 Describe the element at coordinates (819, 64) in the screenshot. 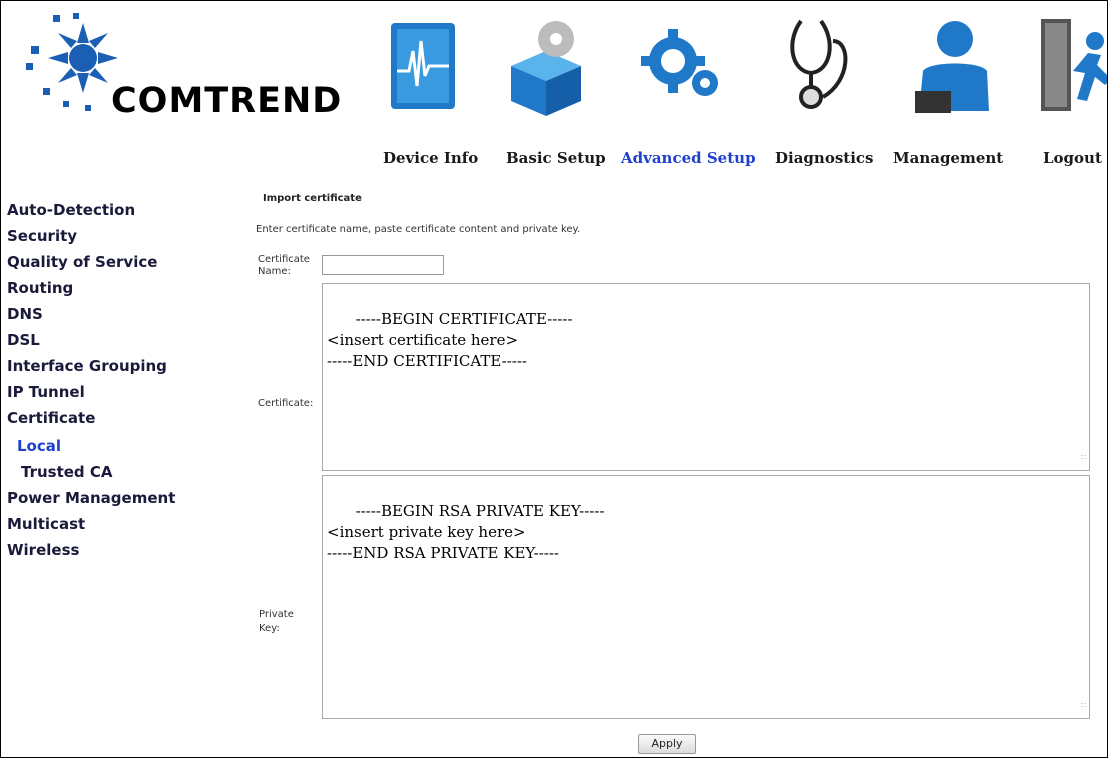

I see `stethoscope-icon` at that location.